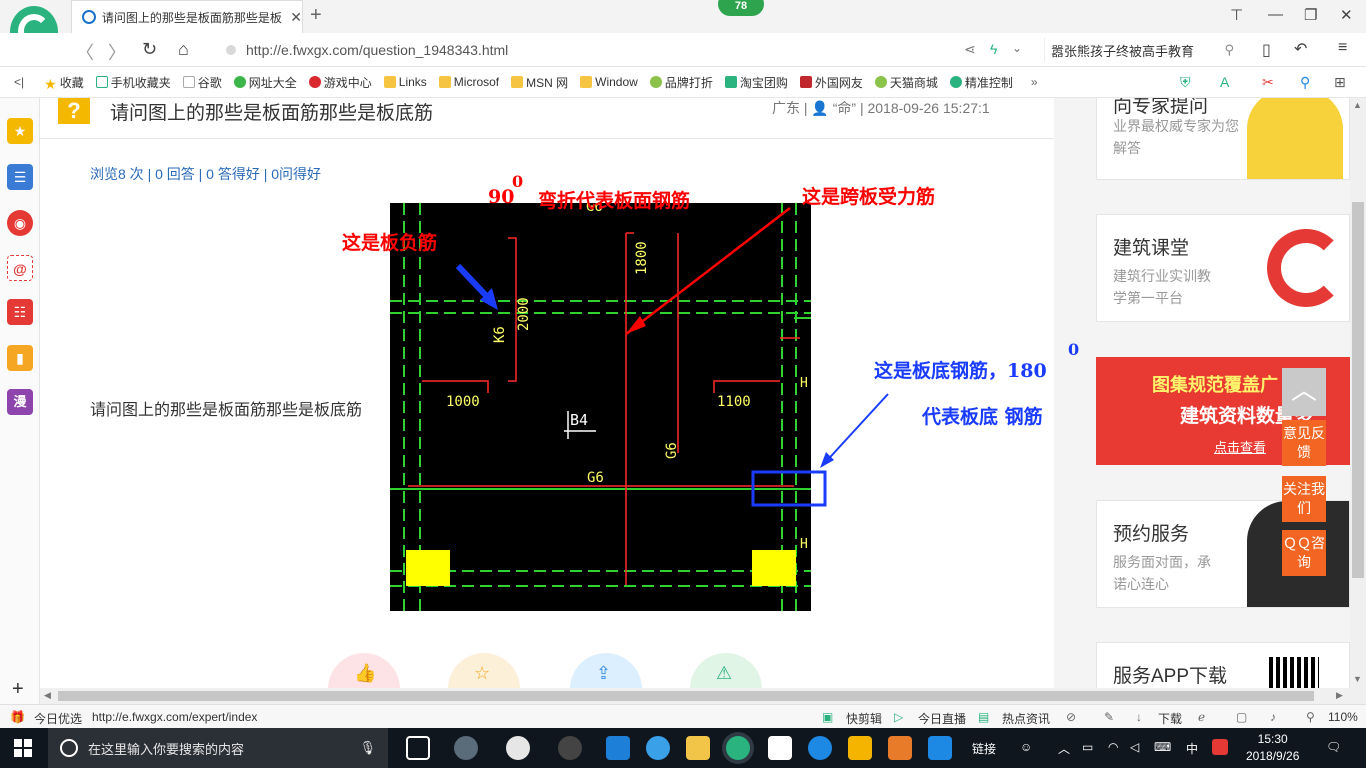 The height and width of the screenshot is (768, 1366). I want to click on bookmark-foreign: 外国网友, so click(831, 82).